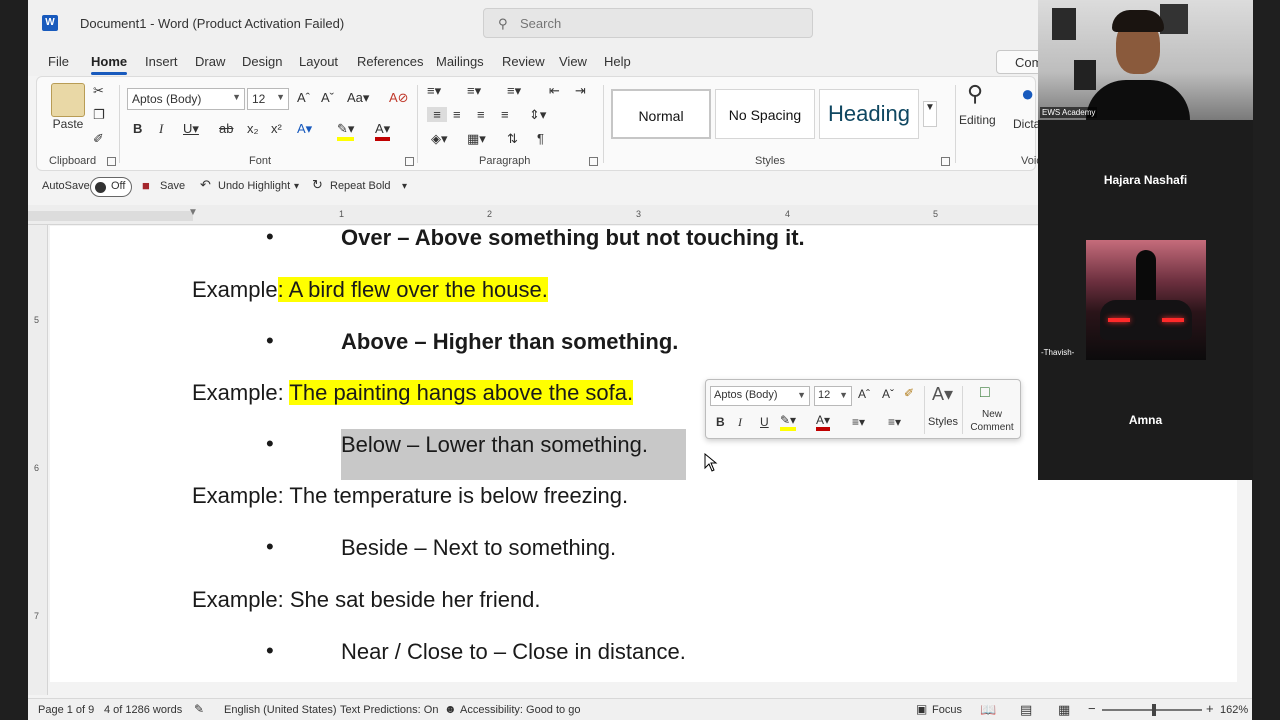 The height and width of the screenshot is (720, 1280). Describe the element at coordinates (514, 91) in the screenshot. I see `multilevel-list-icon: ≡▾` at that location.